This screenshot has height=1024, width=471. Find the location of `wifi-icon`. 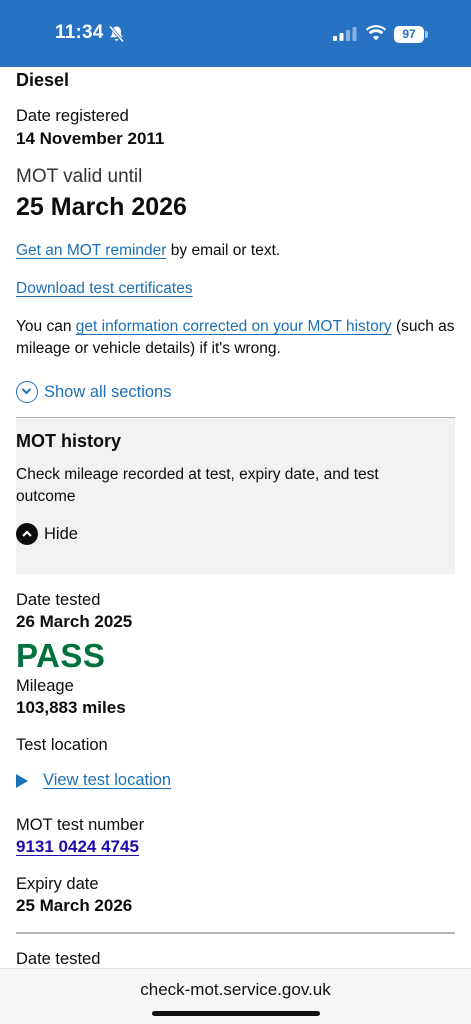

wifi-icon is located at coordinates (376, 33).